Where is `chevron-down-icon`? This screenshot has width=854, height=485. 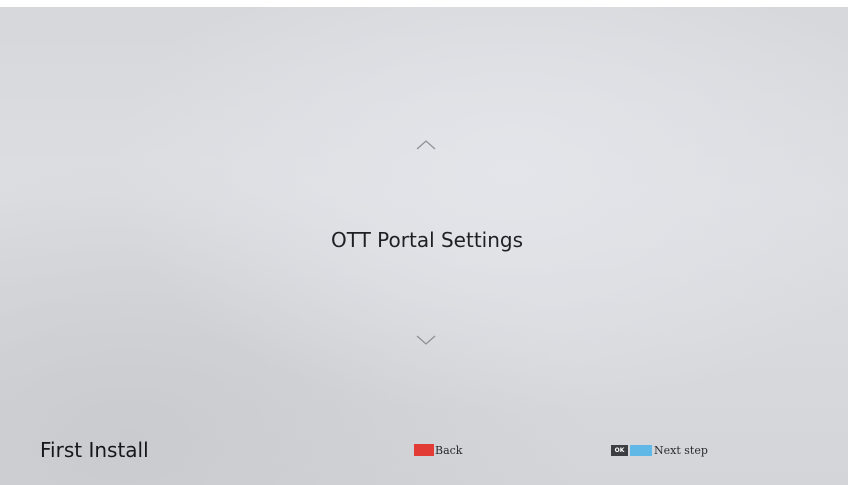
chevron-down-icon is located at coordinates (426, 340).